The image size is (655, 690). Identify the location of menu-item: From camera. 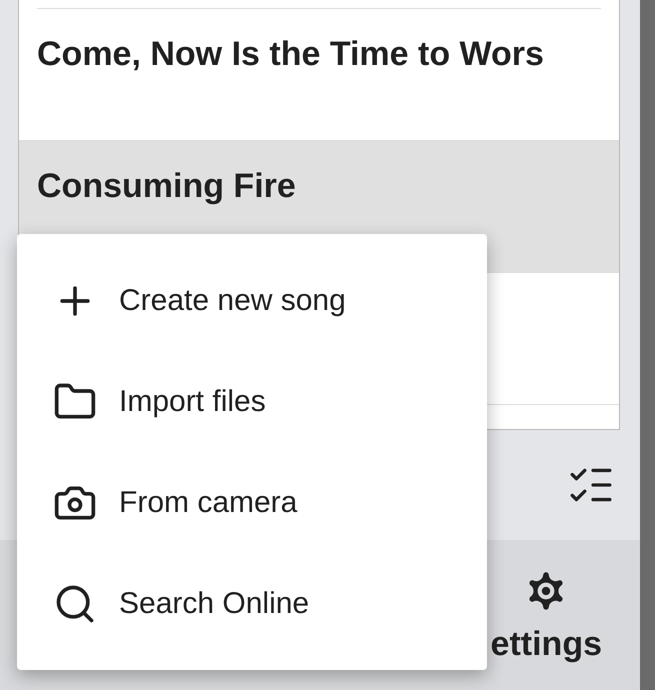
(252, 502).